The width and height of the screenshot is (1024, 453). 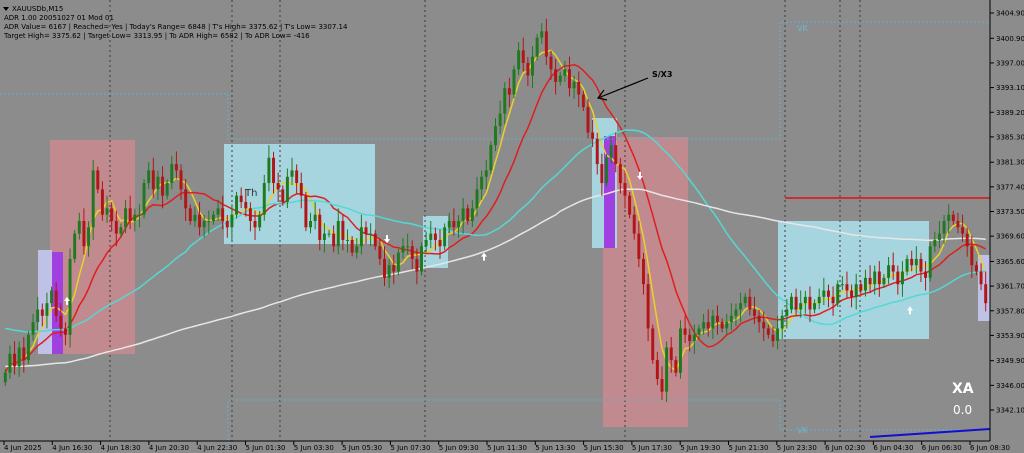 What do you see at coordinates (1010, 14) in the screenshot?
I see `price-tick-label: 3404.90` at bounding box center [1010, 14].